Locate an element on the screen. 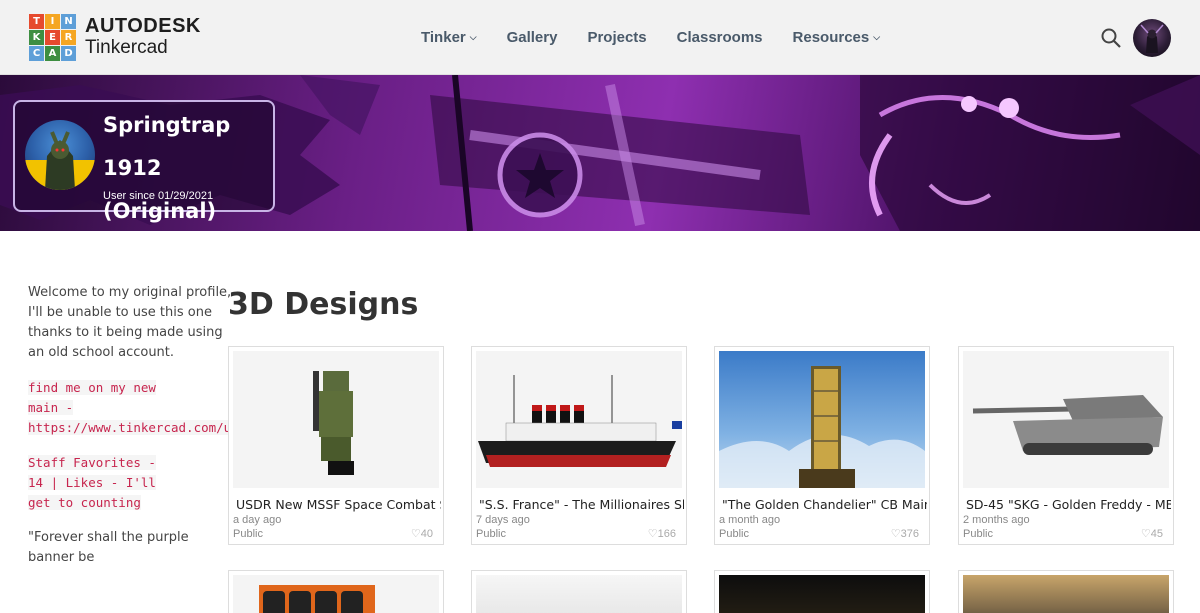  design-likes: ♡45 is located at coordinates (1151, 534).